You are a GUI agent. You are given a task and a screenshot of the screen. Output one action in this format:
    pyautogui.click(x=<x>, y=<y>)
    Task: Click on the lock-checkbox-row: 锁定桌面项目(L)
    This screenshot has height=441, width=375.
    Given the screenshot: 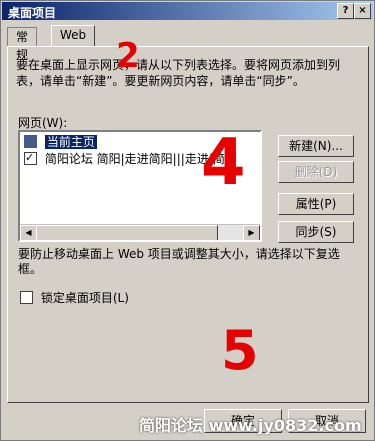 What is the action you would take?
    pyautogui.click(x=74, y=297)
    